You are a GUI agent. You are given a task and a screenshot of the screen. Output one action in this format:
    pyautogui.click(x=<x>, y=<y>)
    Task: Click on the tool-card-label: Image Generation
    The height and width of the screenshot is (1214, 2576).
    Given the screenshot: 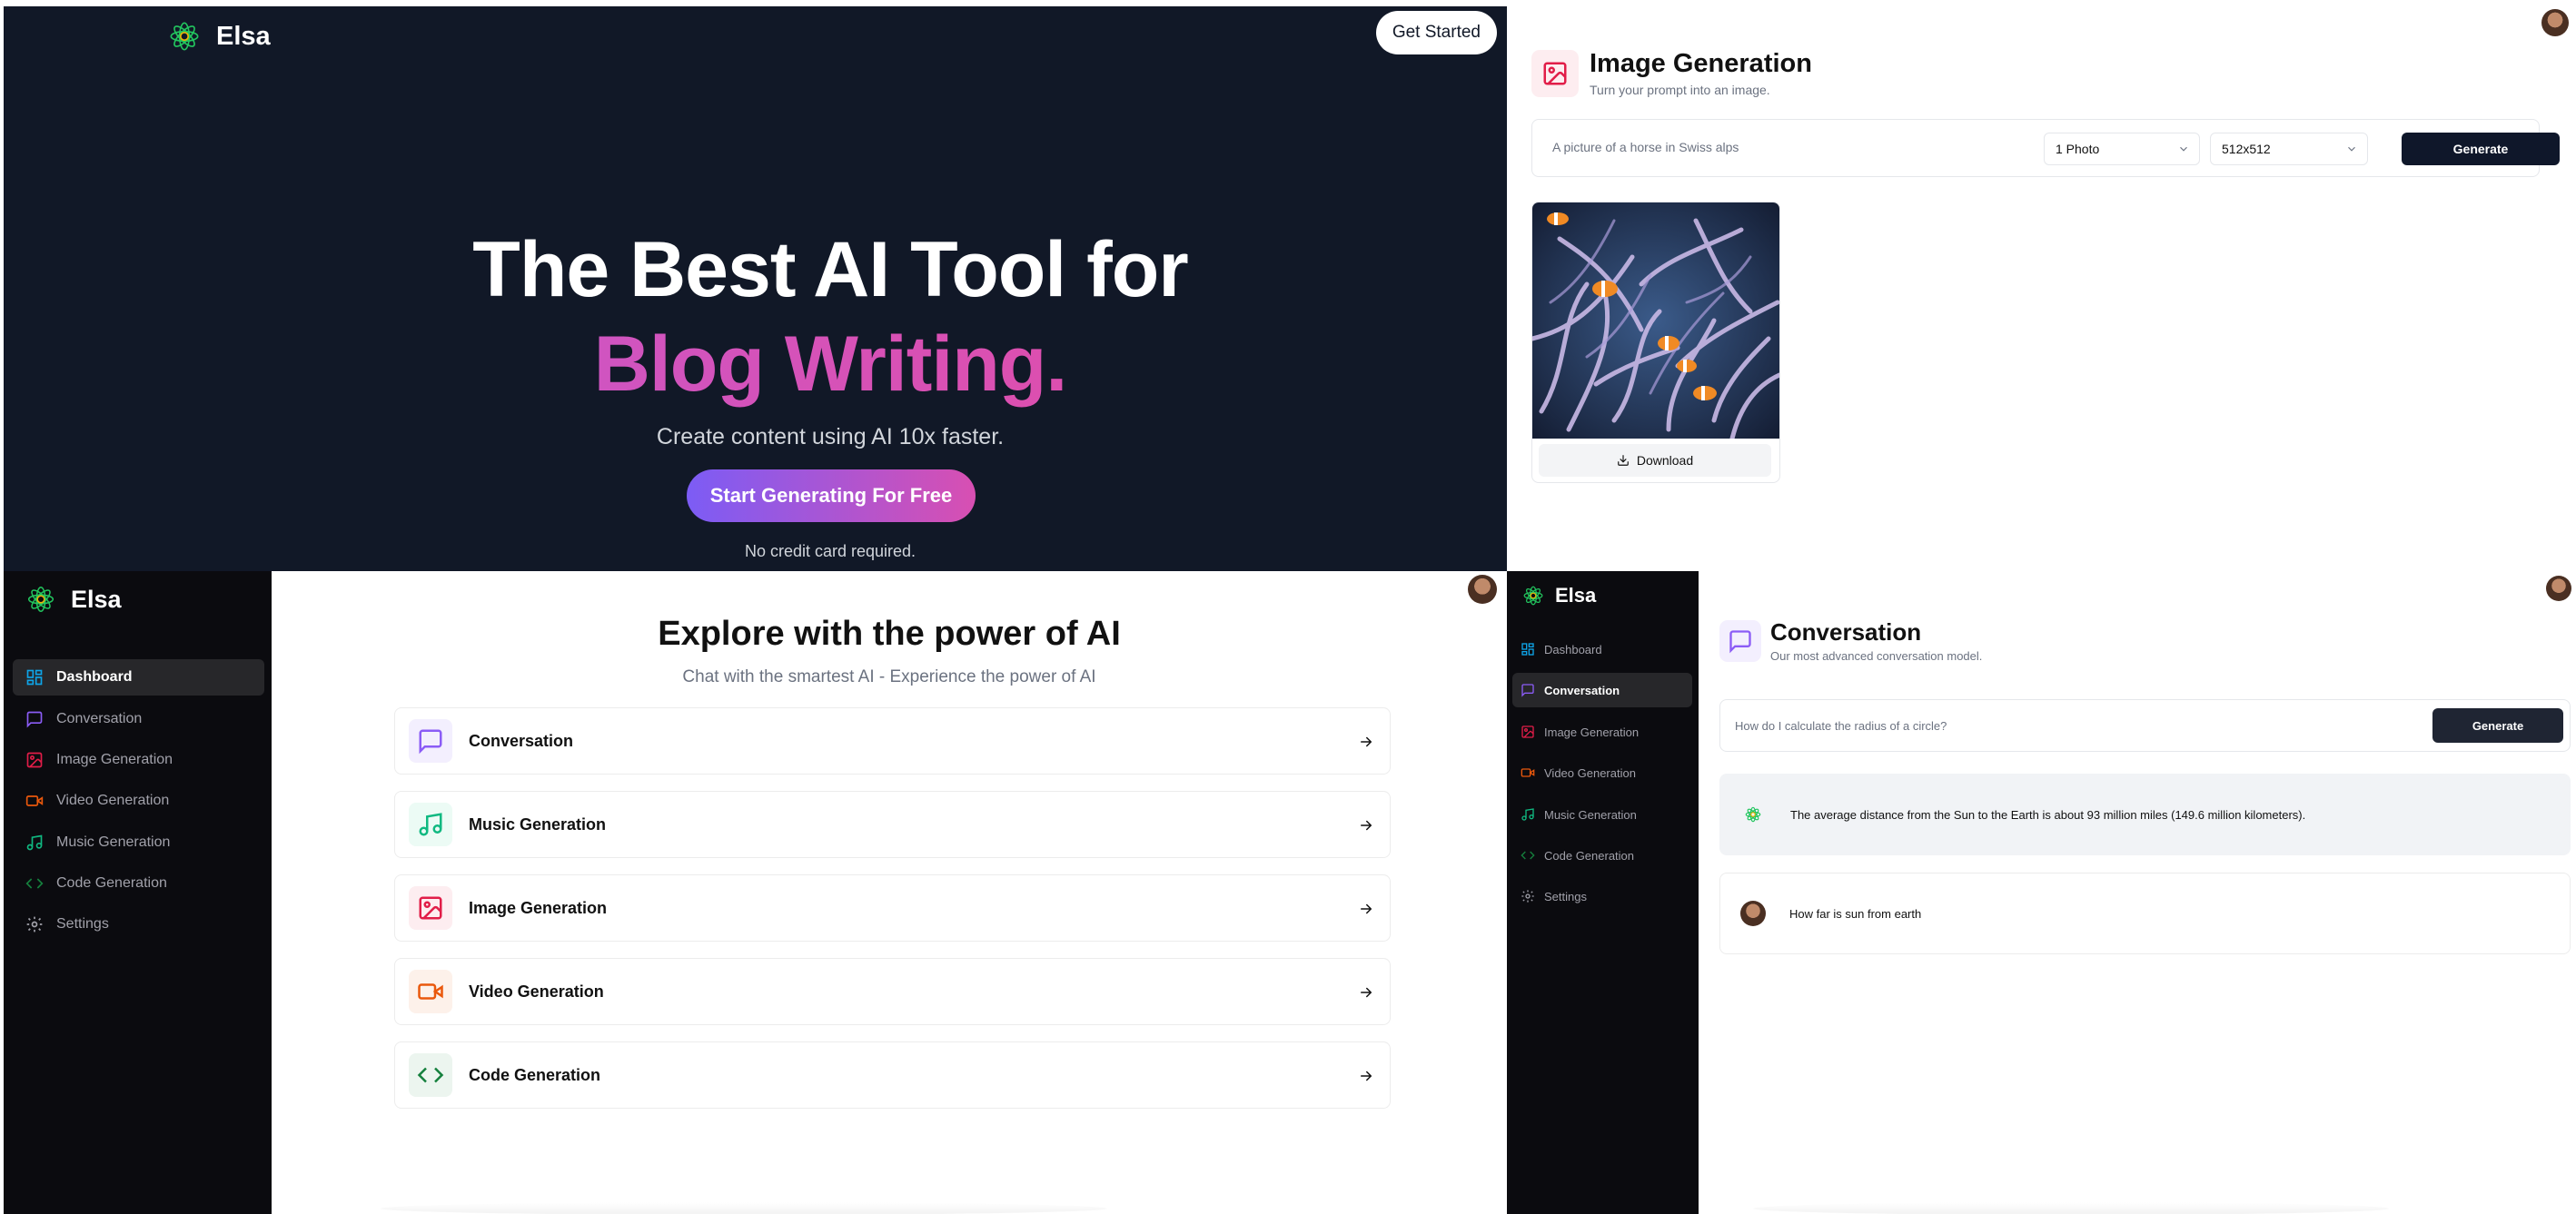 What is the action you would take?
    pyautogui.click(x=538, y=907)
    